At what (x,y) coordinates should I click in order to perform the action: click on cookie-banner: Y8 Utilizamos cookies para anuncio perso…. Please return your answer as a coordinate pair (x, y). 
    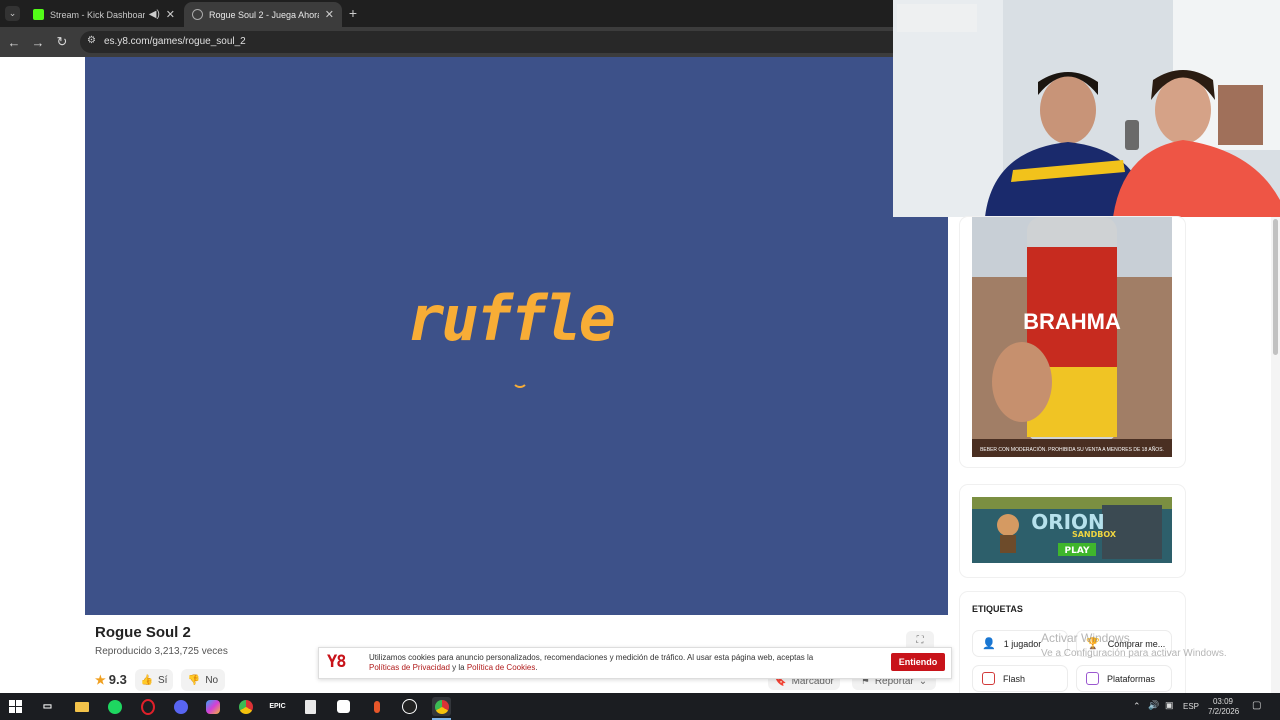
    Looking at the image, I should click on (635, 663).